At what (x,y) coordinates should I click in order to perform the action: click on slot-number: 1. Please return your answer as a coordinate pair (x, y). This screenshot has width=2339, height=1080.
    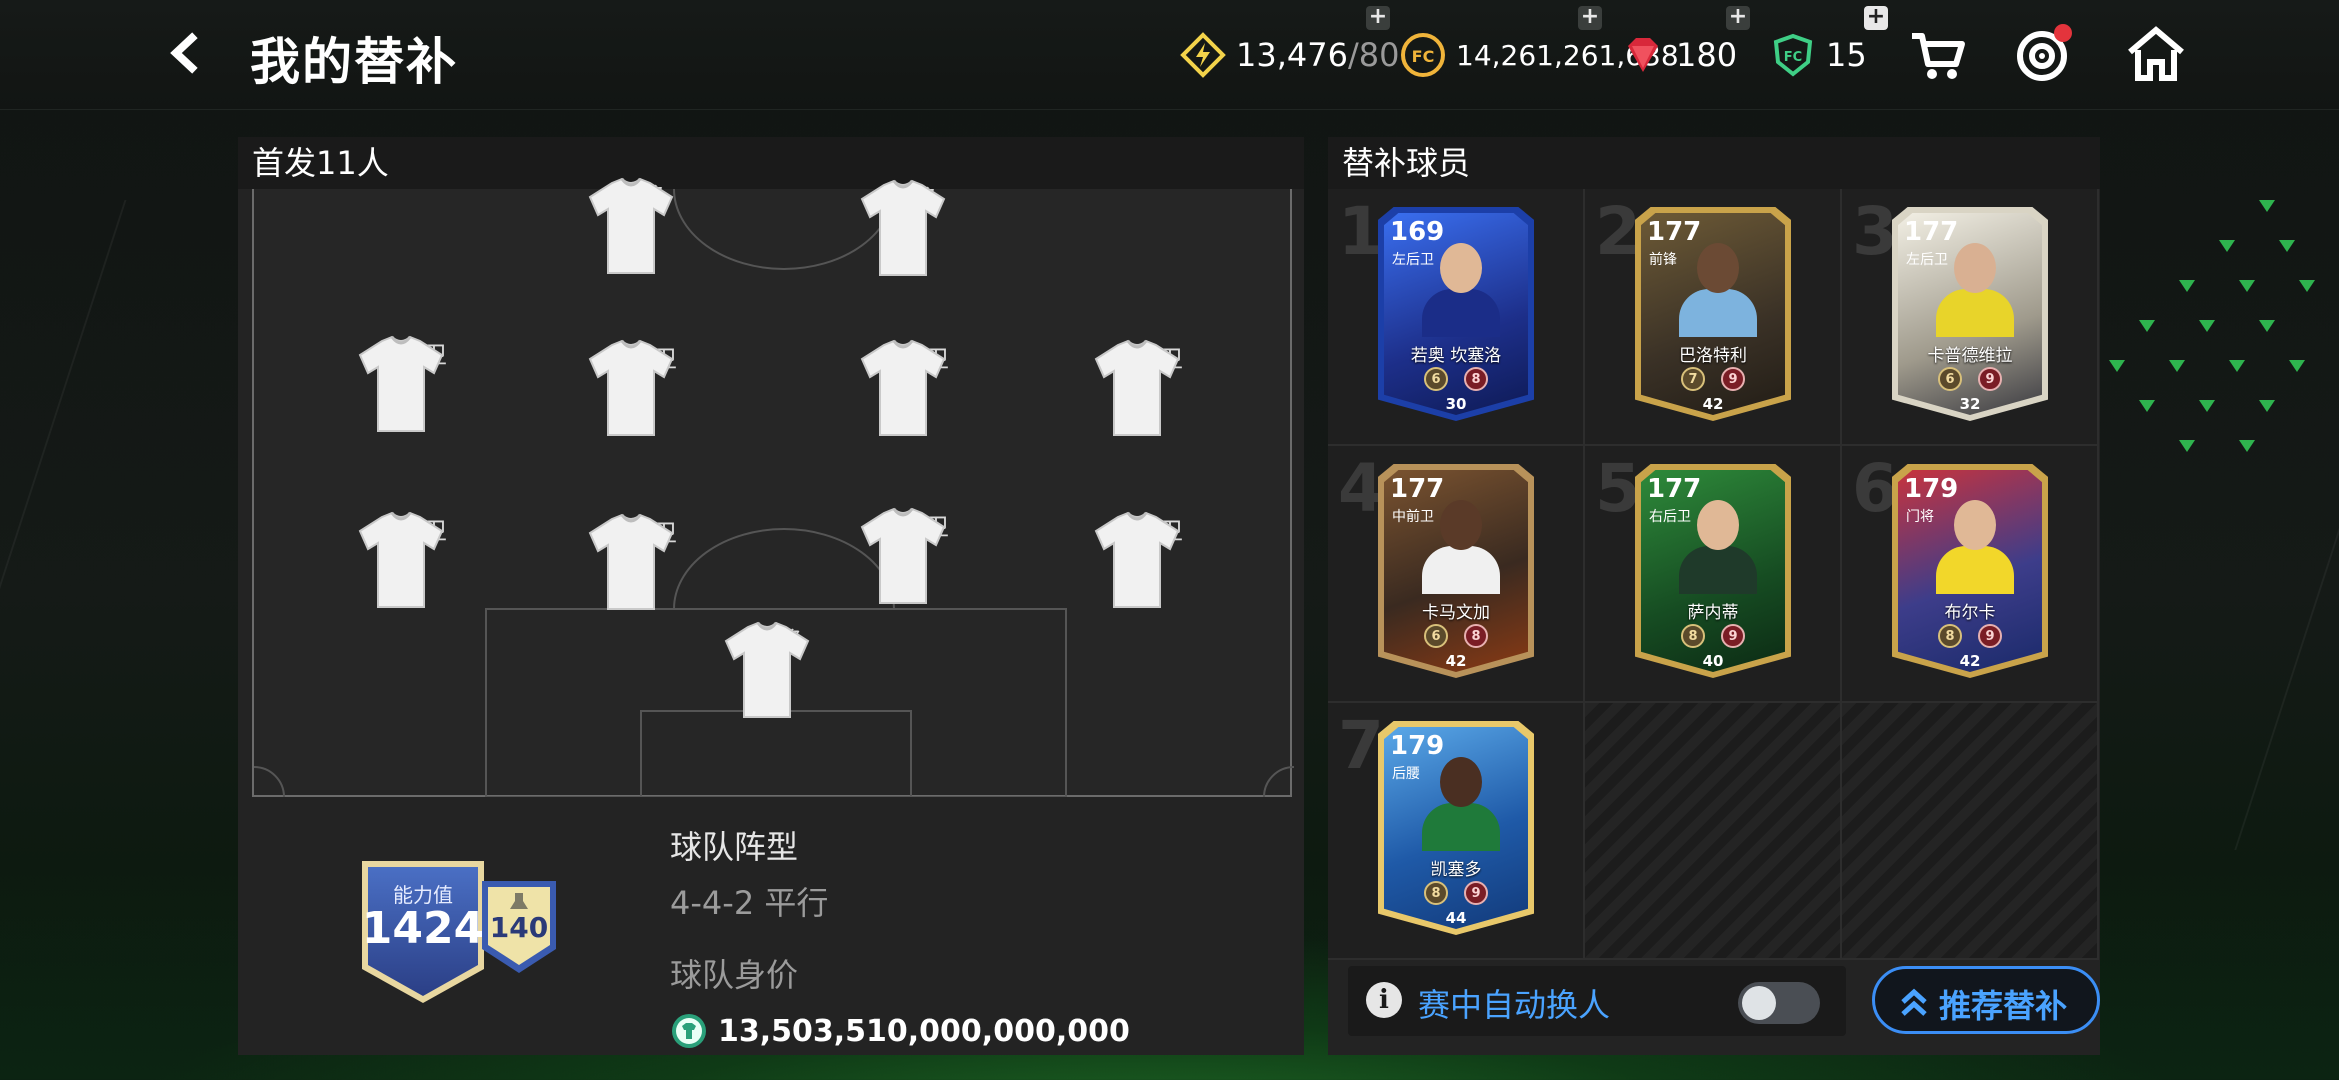
    Looking at the image, I should click on (1361, 231).